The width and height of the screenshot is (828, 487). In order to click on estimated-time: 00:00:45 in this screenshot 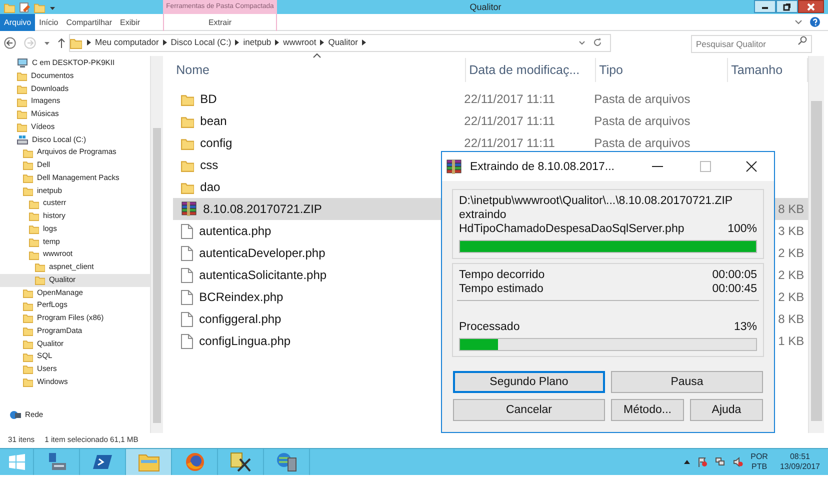, I will do `click(734, 289)`.